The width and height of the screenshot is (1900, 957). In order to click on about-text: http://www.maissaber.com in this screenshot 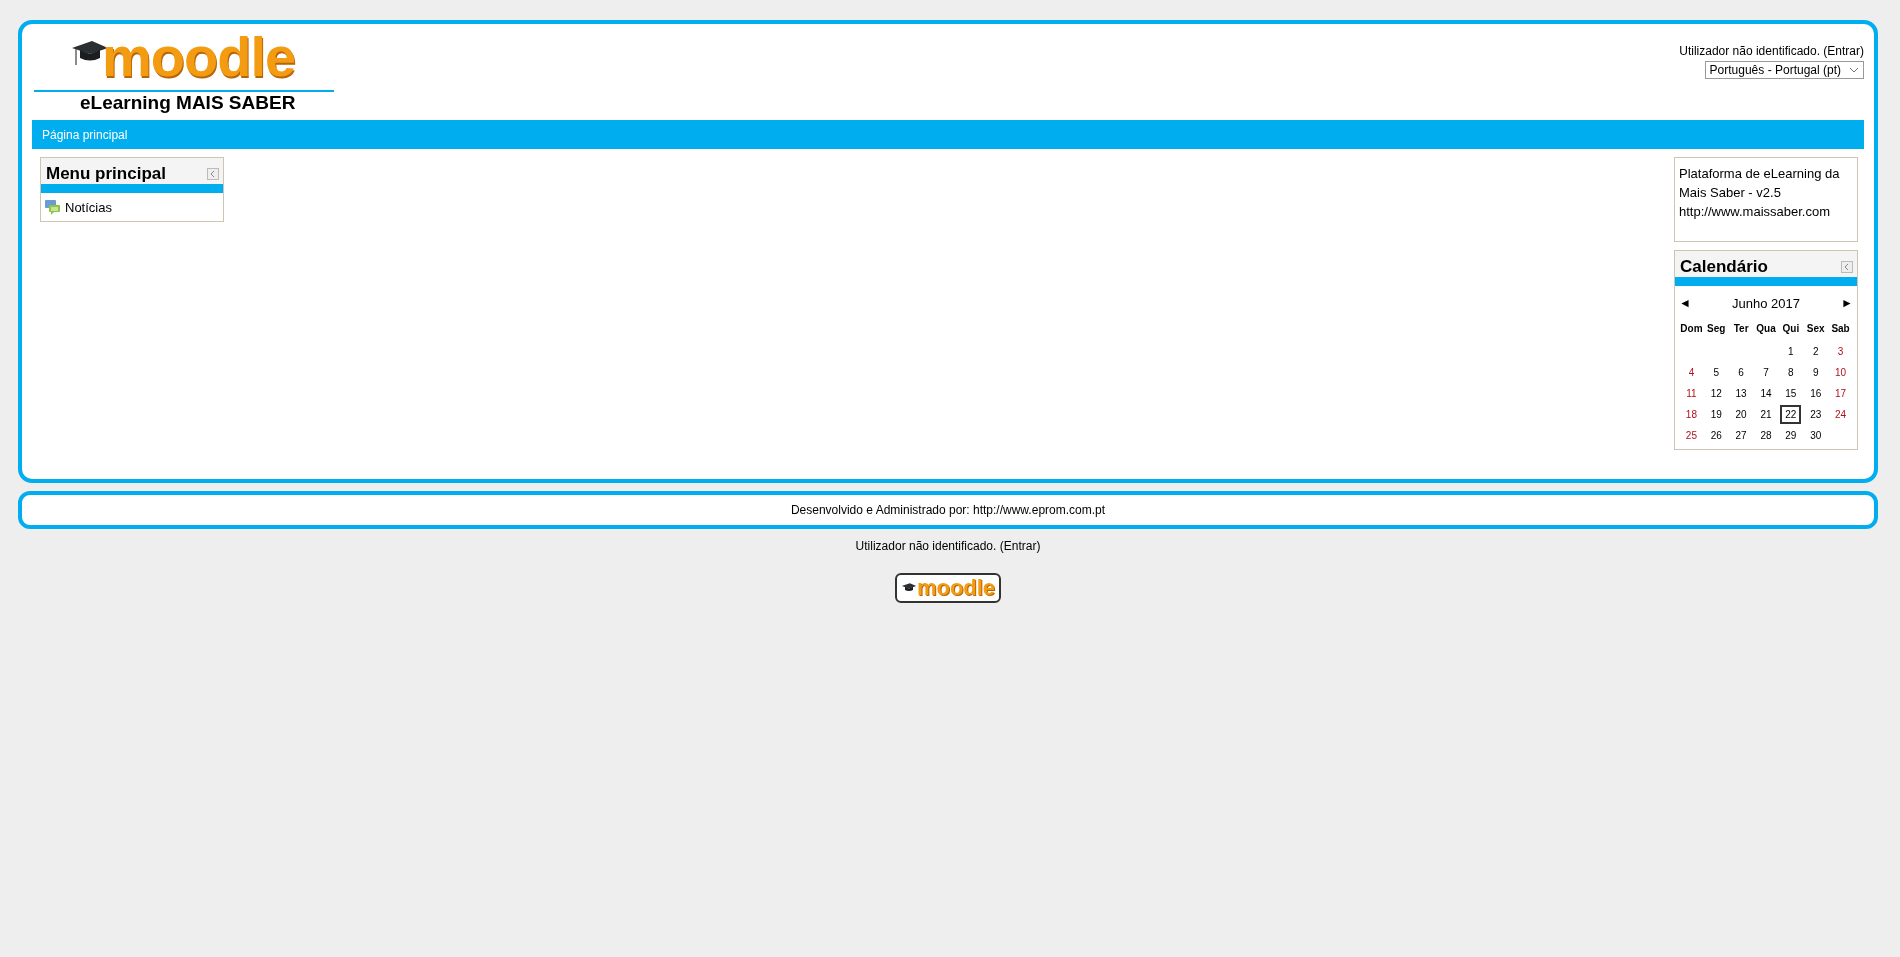, I will do `click(1755, 212)`.